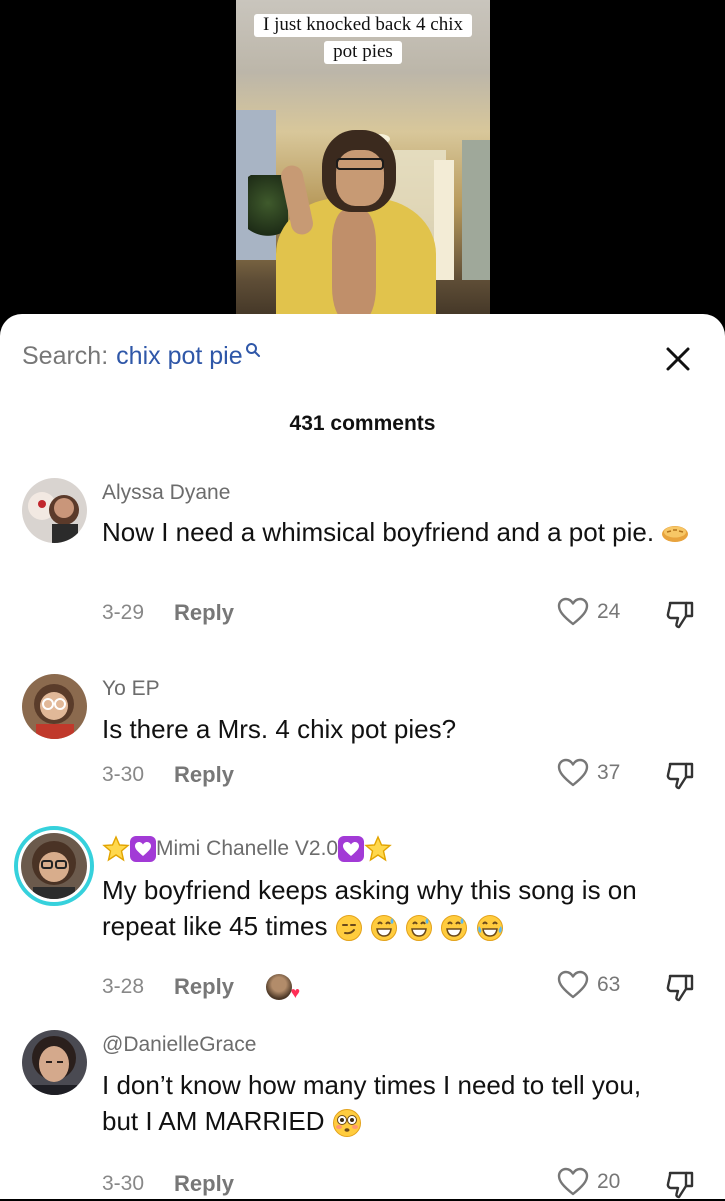  I want to click on search-label: Search:, so click(65, 356).